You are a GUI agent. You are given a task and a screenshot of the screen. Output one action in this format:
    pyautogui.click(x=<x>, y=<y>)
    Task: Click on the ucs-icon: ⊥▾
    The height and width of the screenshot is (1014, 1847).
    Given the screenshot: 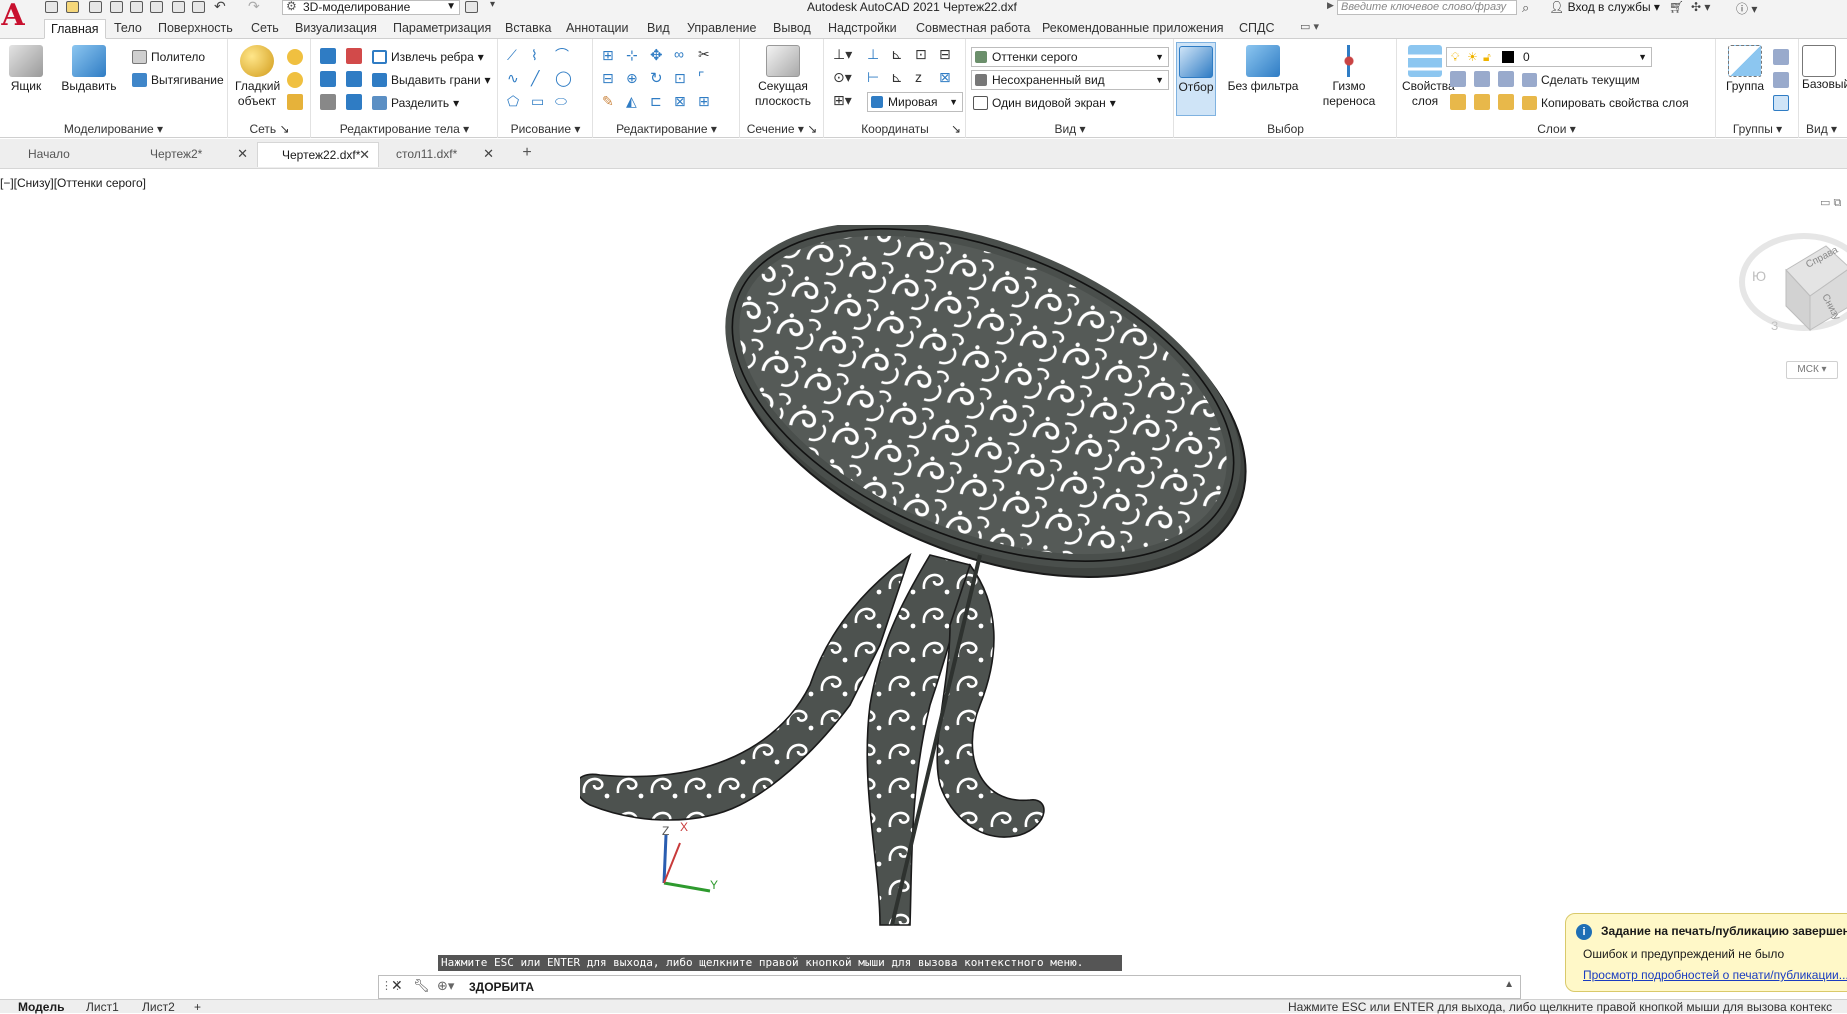 What is the action you would take?
    pyautogui.click(x=842, y=54)
    